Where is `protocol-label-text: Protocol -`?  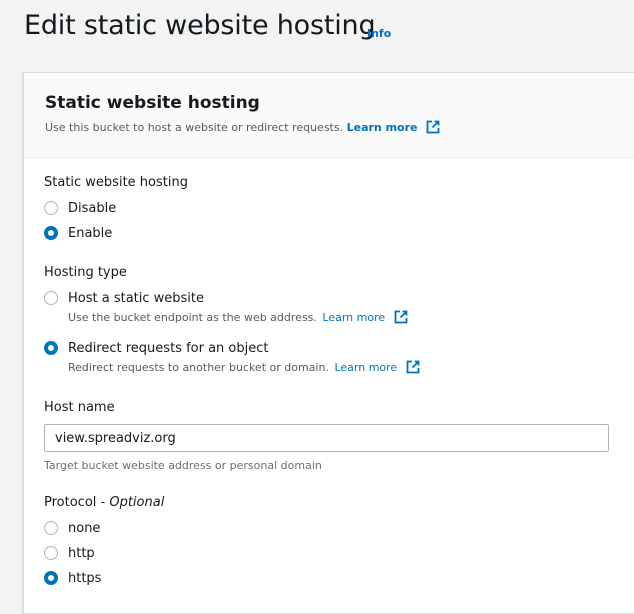 protocol-label-text: Protocol - is located at coordinates (77, 502).